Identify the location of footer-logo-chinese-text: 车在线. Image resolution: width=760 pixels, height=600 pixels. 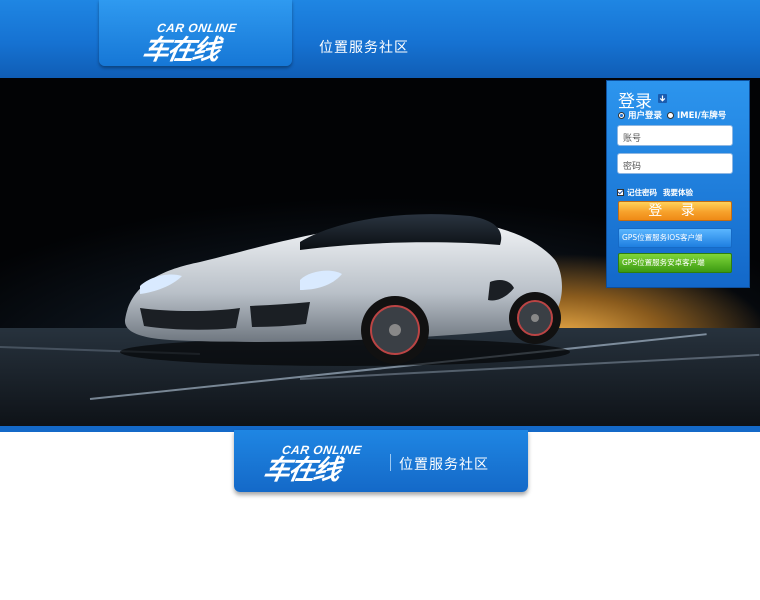
(301, 470).